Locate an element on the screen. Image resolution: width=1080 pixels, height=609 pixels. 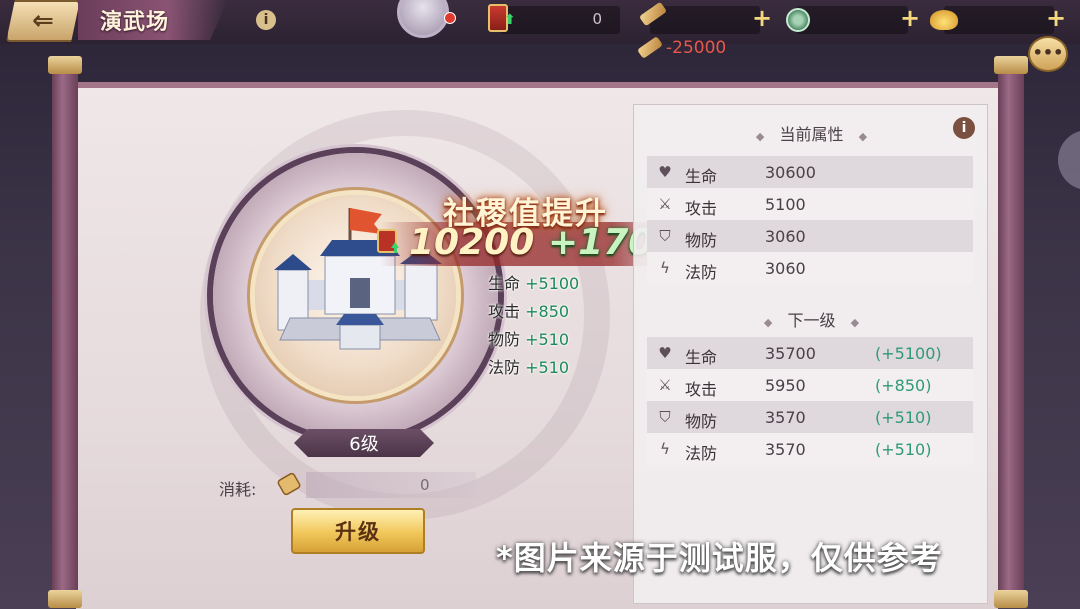
back-button: ⇐ is located at coordinates (43, 21).